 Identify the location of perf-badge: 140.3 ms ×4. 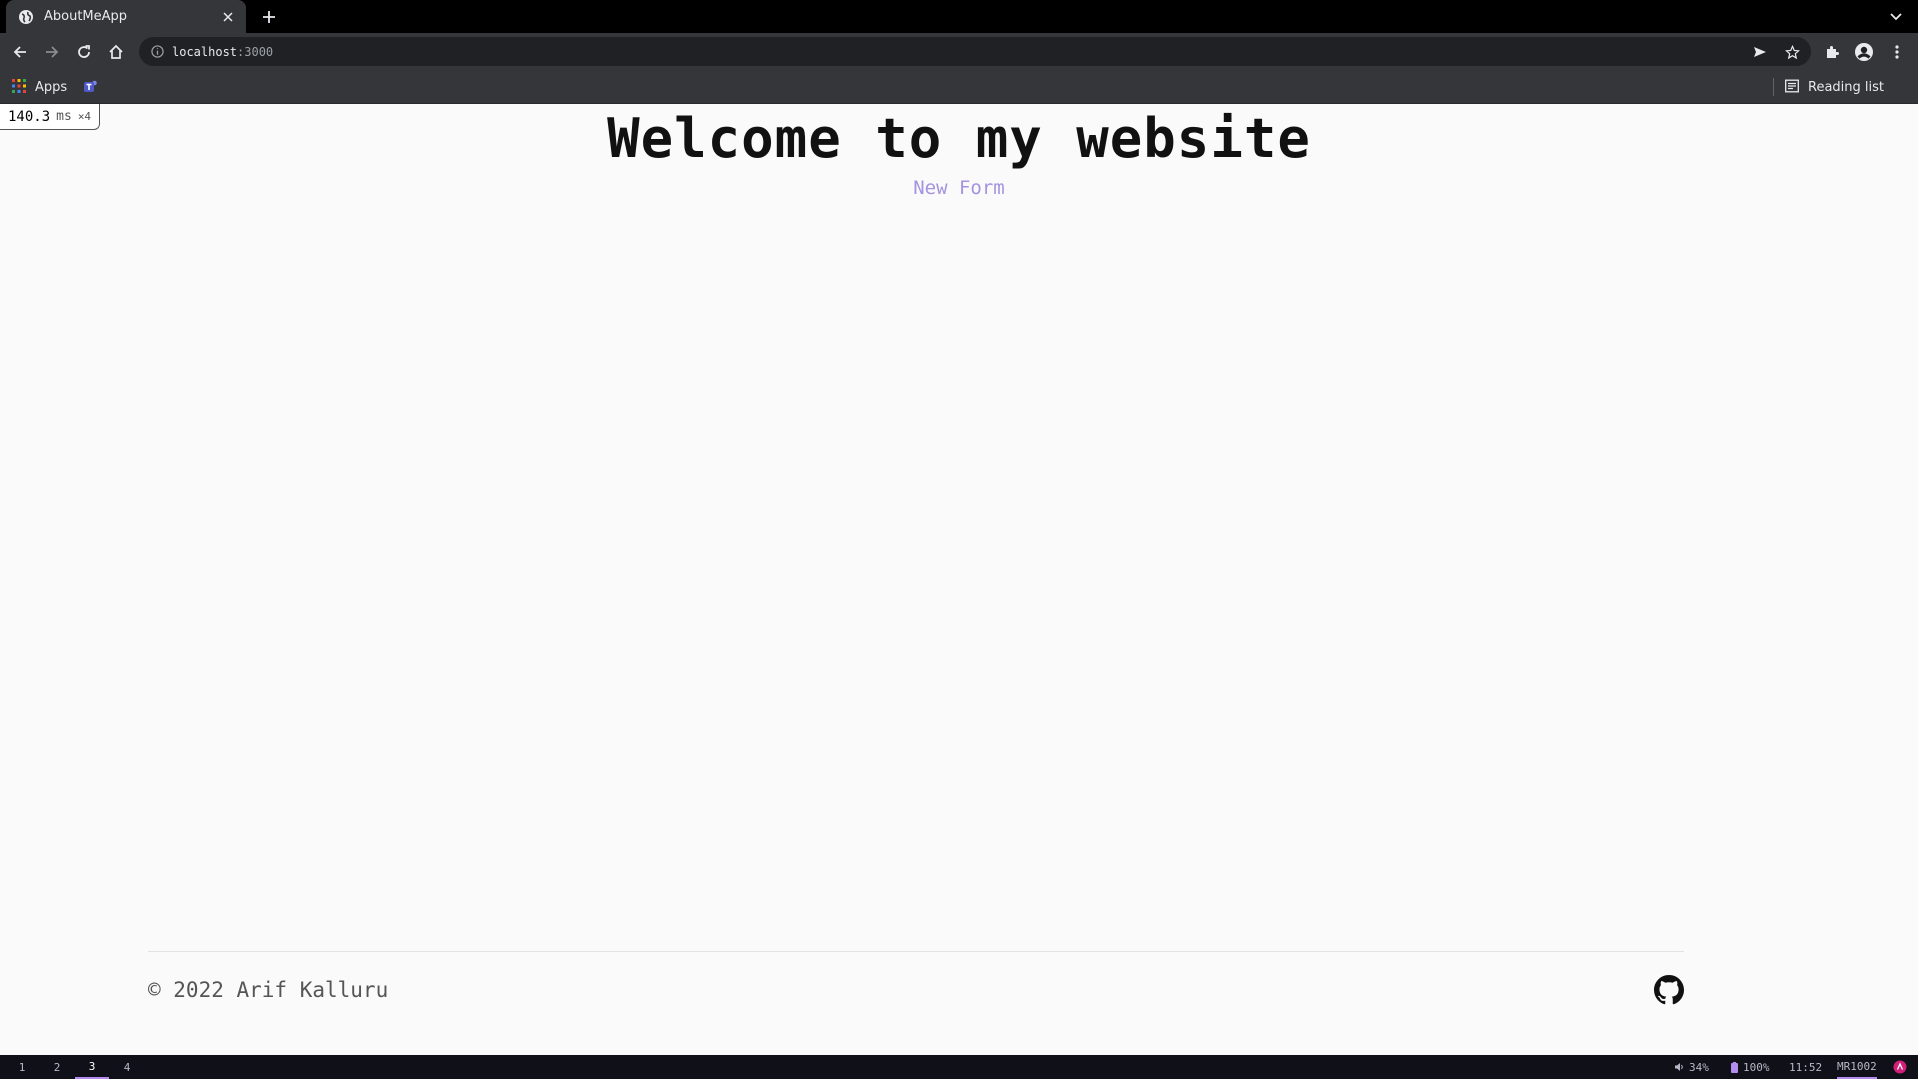
(50, 117).